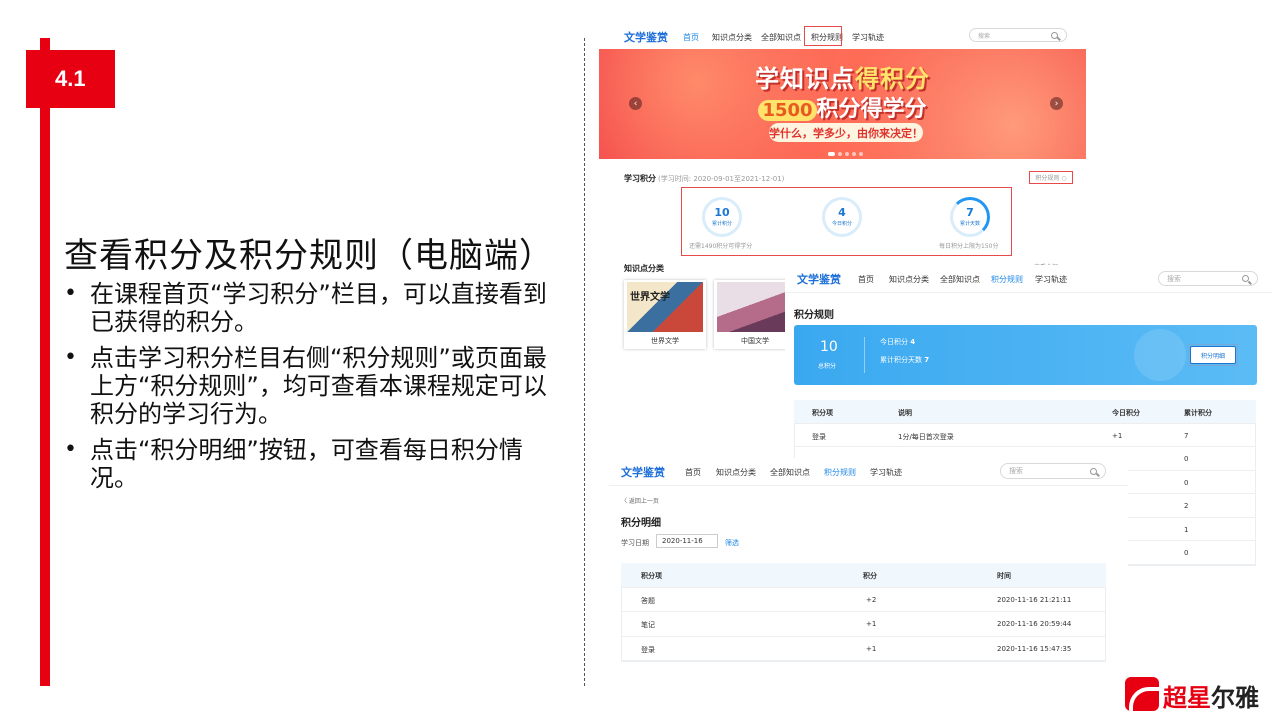 This screenshot has height=720, width=1280. What do you see at coordinates (1211, 698) in the screenshot?
I see `chaoxing-logo-text: 超星尔雅` at bounding box center [1211, 698].